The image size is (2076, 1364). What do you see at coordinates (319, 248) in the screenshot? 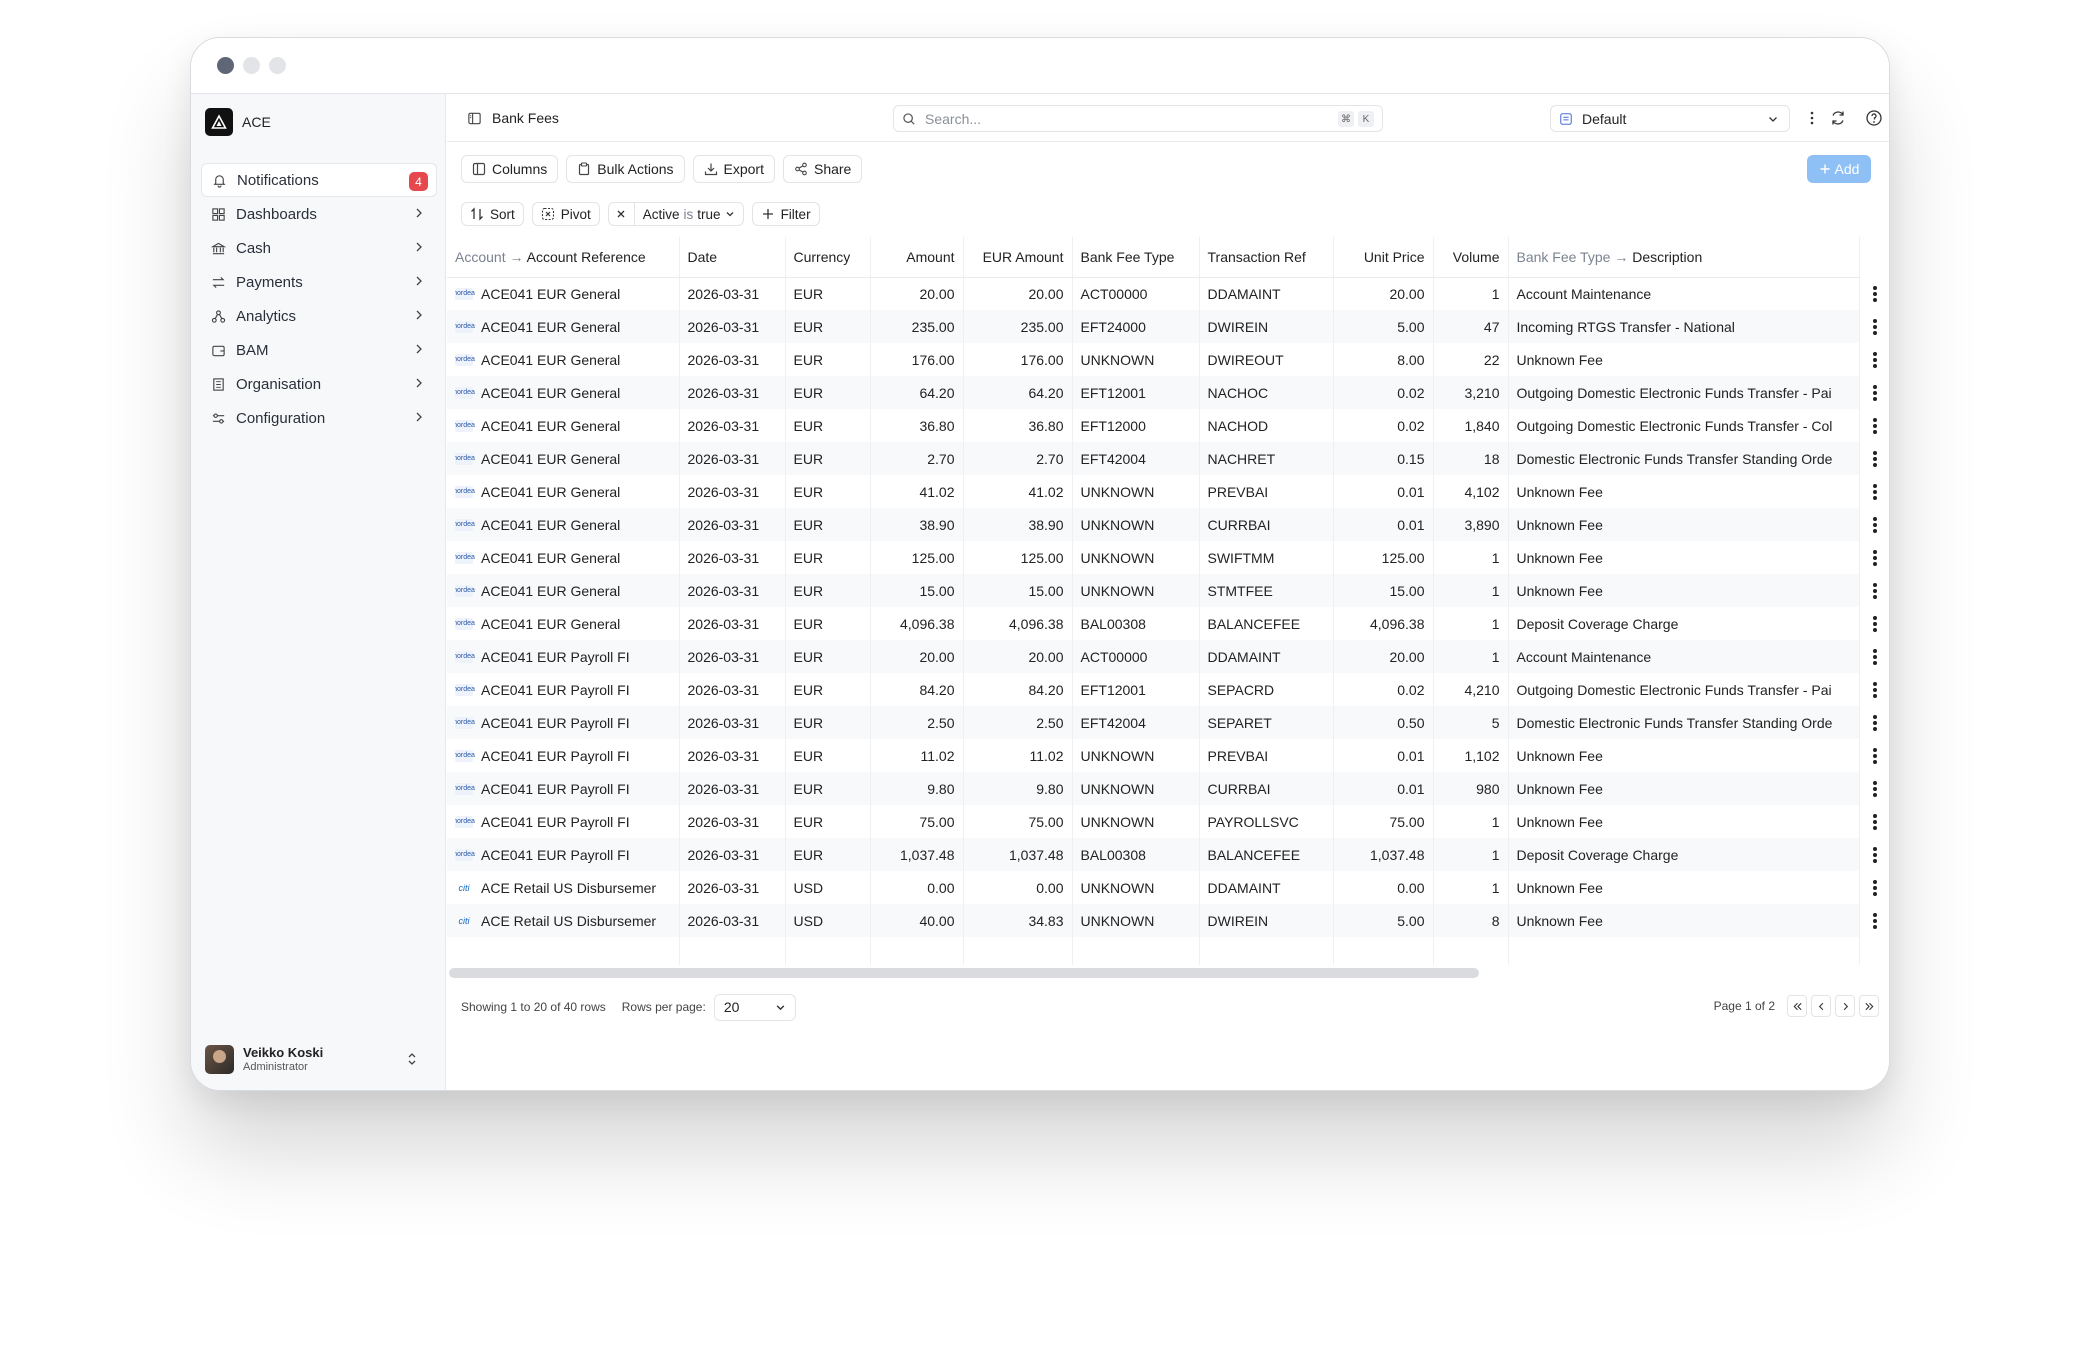
I see `sidebar-item-cash: Cash` at bounding box center [319, 248].